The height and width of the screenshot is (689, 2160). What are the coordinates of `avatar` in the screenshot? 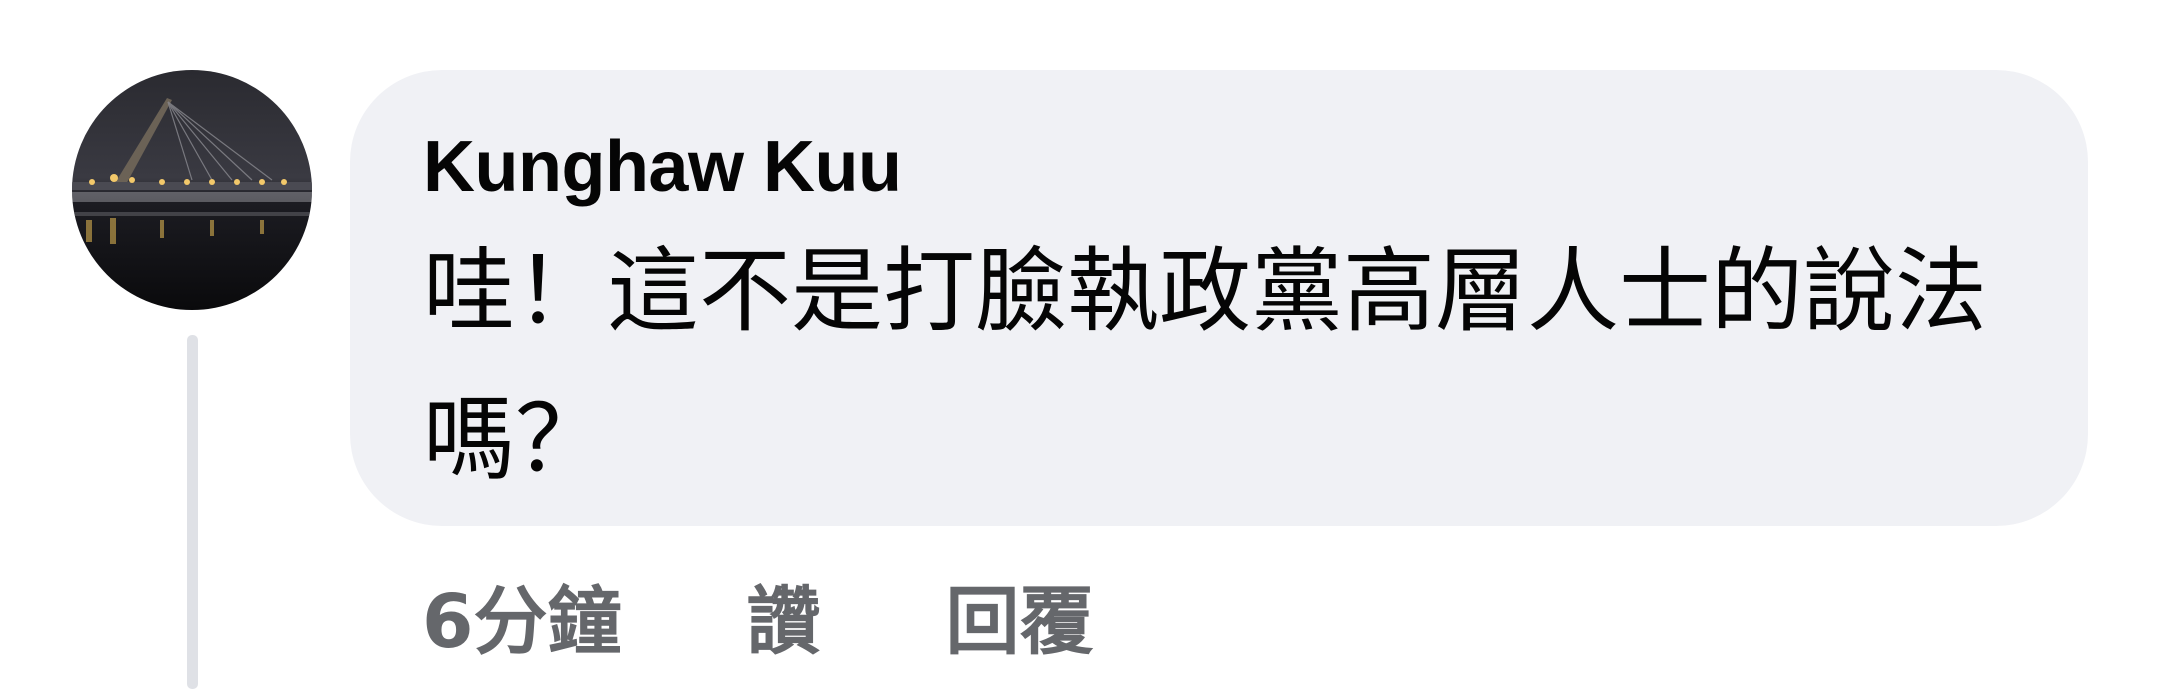 It's located at (192, 190).